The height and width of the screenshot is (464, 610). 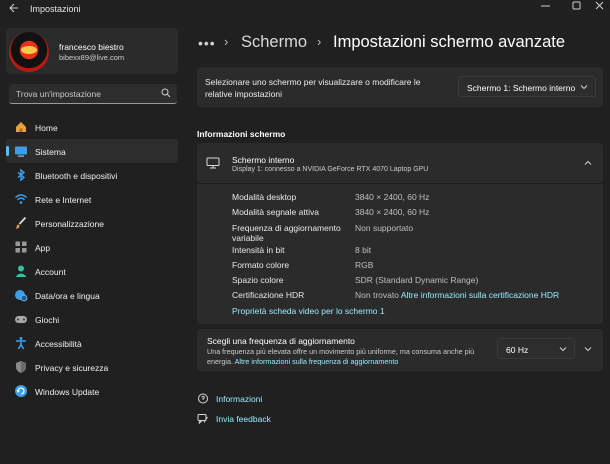 I want to click on sidebar-item-label: Privacy e sicurezza, so click(x=72, y=368).